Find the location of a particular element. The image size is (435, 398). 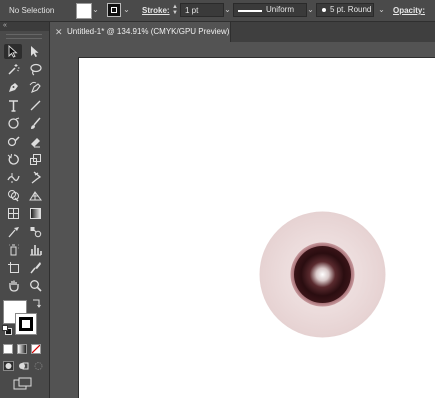

brush-definition-dropdown: 5 pt. Round is located at coordinates (345, 10).